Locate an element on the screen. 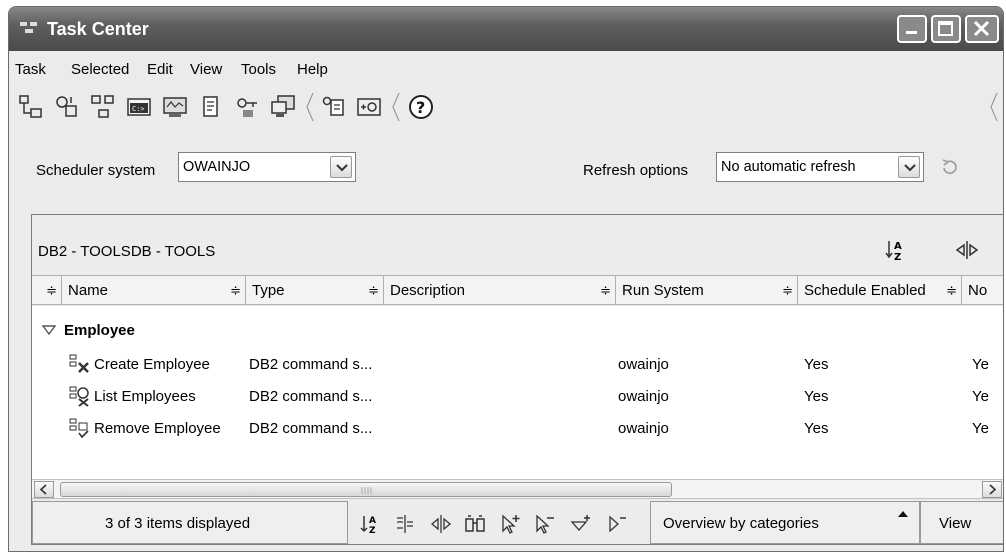 The height and width of the screenshot is (555, 1006). scroll-right-button is located at coordinates (992, 489).